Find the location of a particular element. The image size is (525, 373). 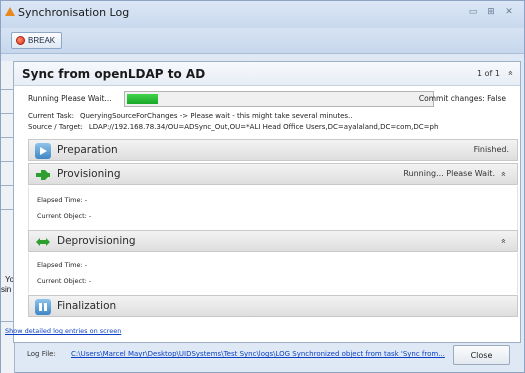

maximize-icon: ⊞ is located at coordinates (491, 12).